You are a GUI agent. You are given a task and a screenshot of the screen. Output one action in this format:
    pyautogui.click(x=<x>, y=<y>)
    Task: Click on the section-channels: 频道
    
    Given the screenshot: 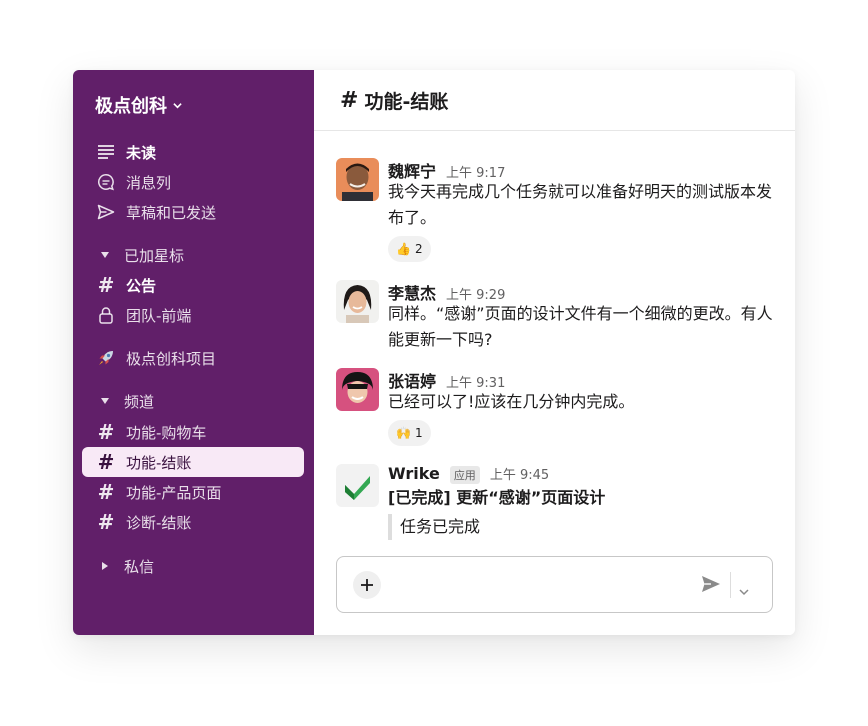 What is the action you would take?
    pyautogui.click(x=193, y=401)
    